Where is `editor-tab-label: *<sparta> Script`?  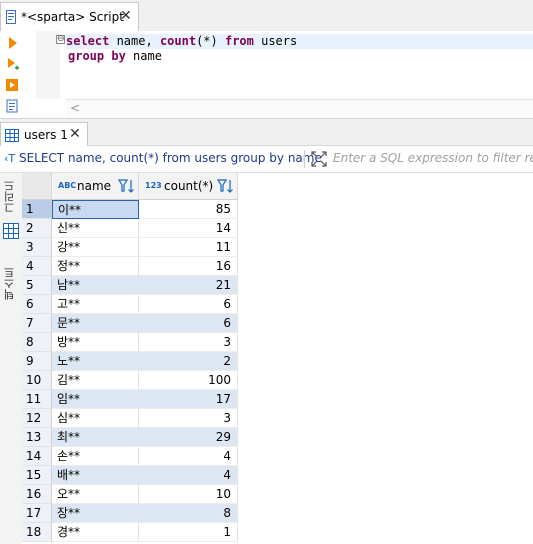
editor-tab-label: *<sparta> Script is located at coordinates (72, 17).